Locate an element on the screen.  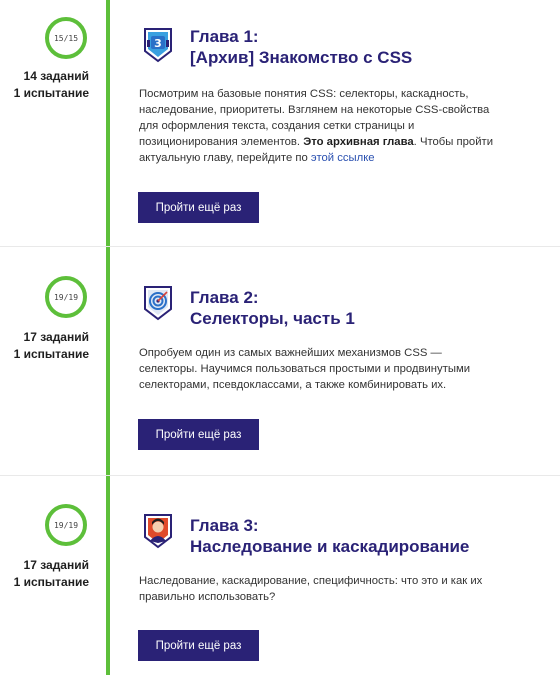
current-chapter-link: этой ссылке is located at coordinates (343, 158).